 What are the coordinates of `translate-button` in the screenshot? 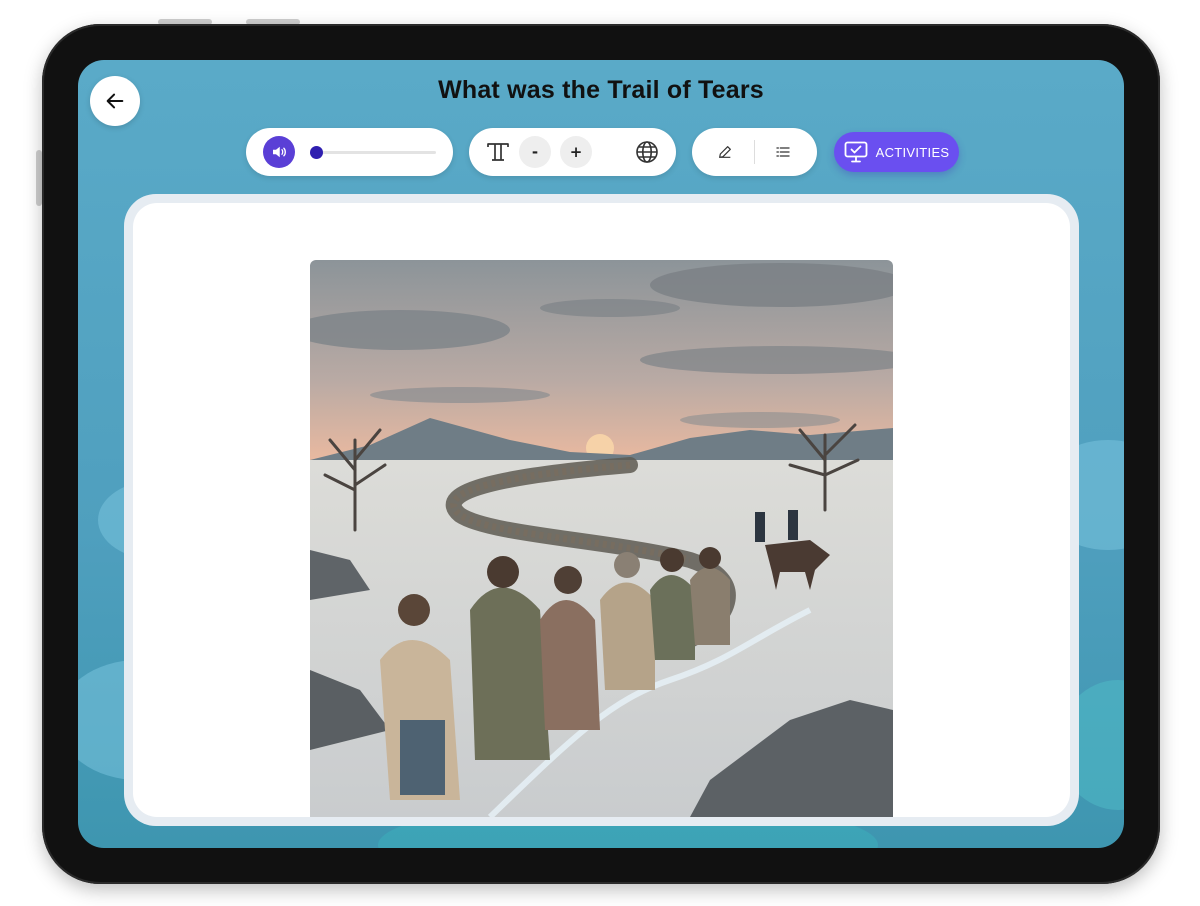 It's located at (647, 152).